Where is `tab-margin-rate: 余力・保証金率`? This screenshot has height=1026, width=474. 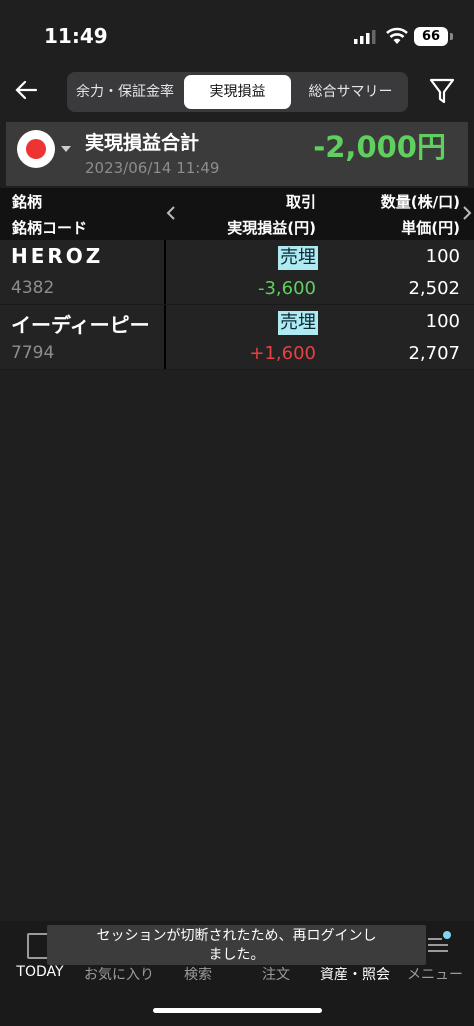 tab-margin-rate: 余力・保証金率 is located at coordinates (125, 92).